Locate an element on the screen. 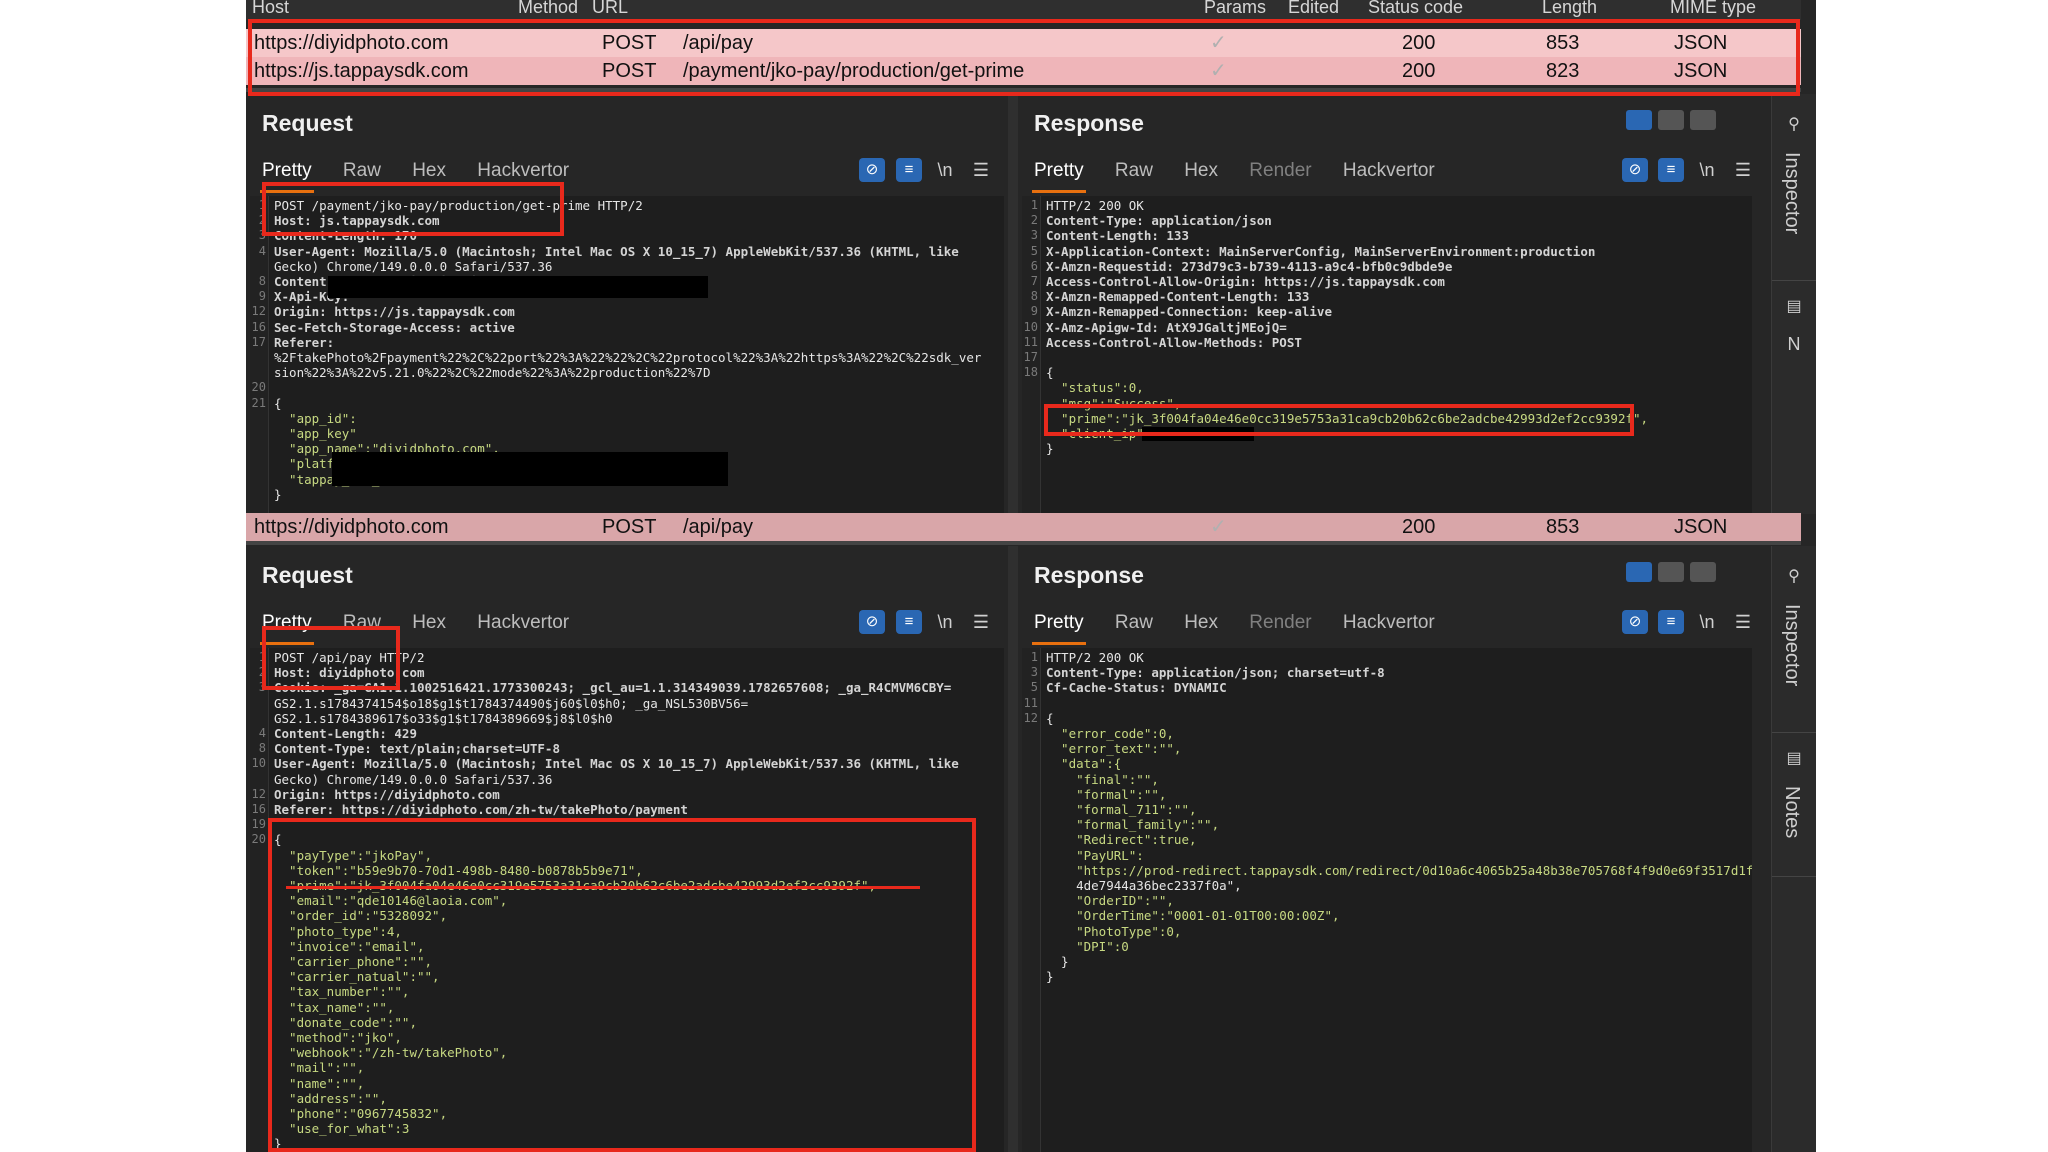 The image size is (2048, 1152). col-mime: MIME type is located at coordinates (1713, 8).